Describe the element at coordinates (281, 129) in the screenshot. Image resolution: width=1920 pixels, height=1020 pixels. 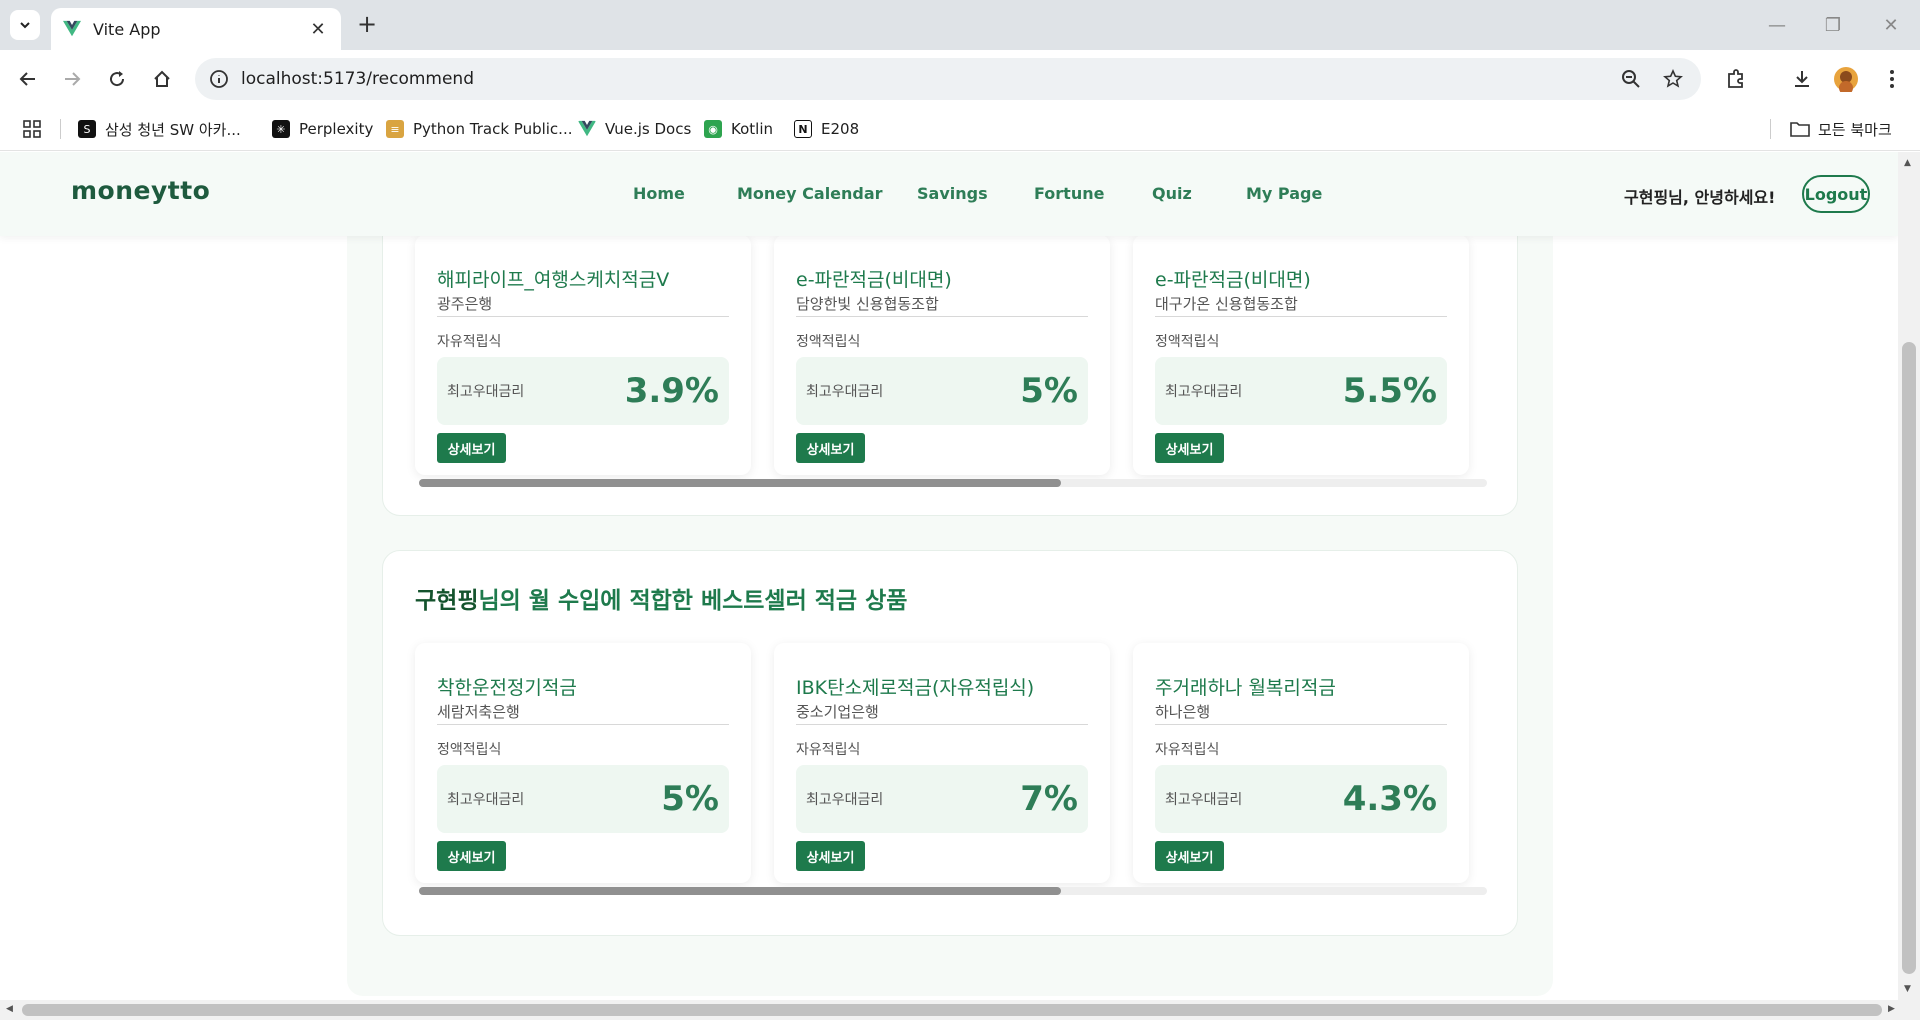
I see `perplexity-icon: ✳` at that location.